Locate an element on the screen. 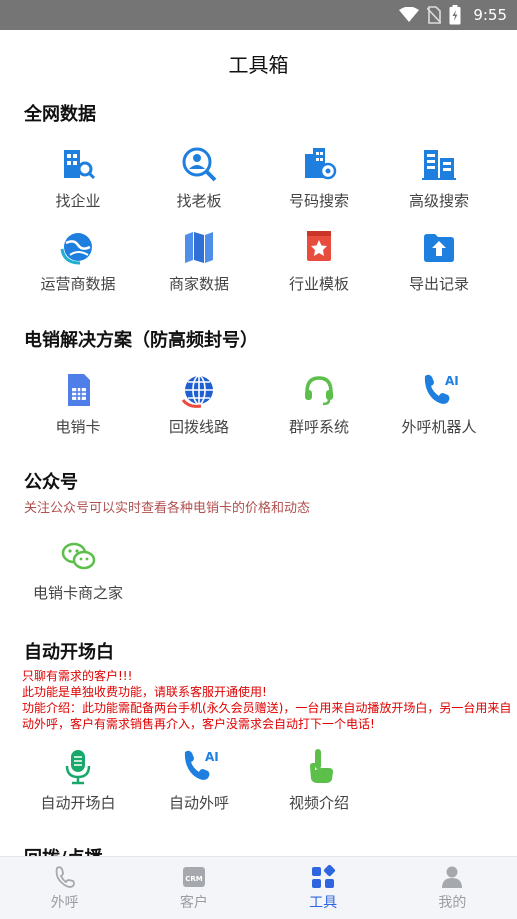 This screenshot has height=919, width=517. tool-export-records: 导出记录 is located at coordinates (439, 260).